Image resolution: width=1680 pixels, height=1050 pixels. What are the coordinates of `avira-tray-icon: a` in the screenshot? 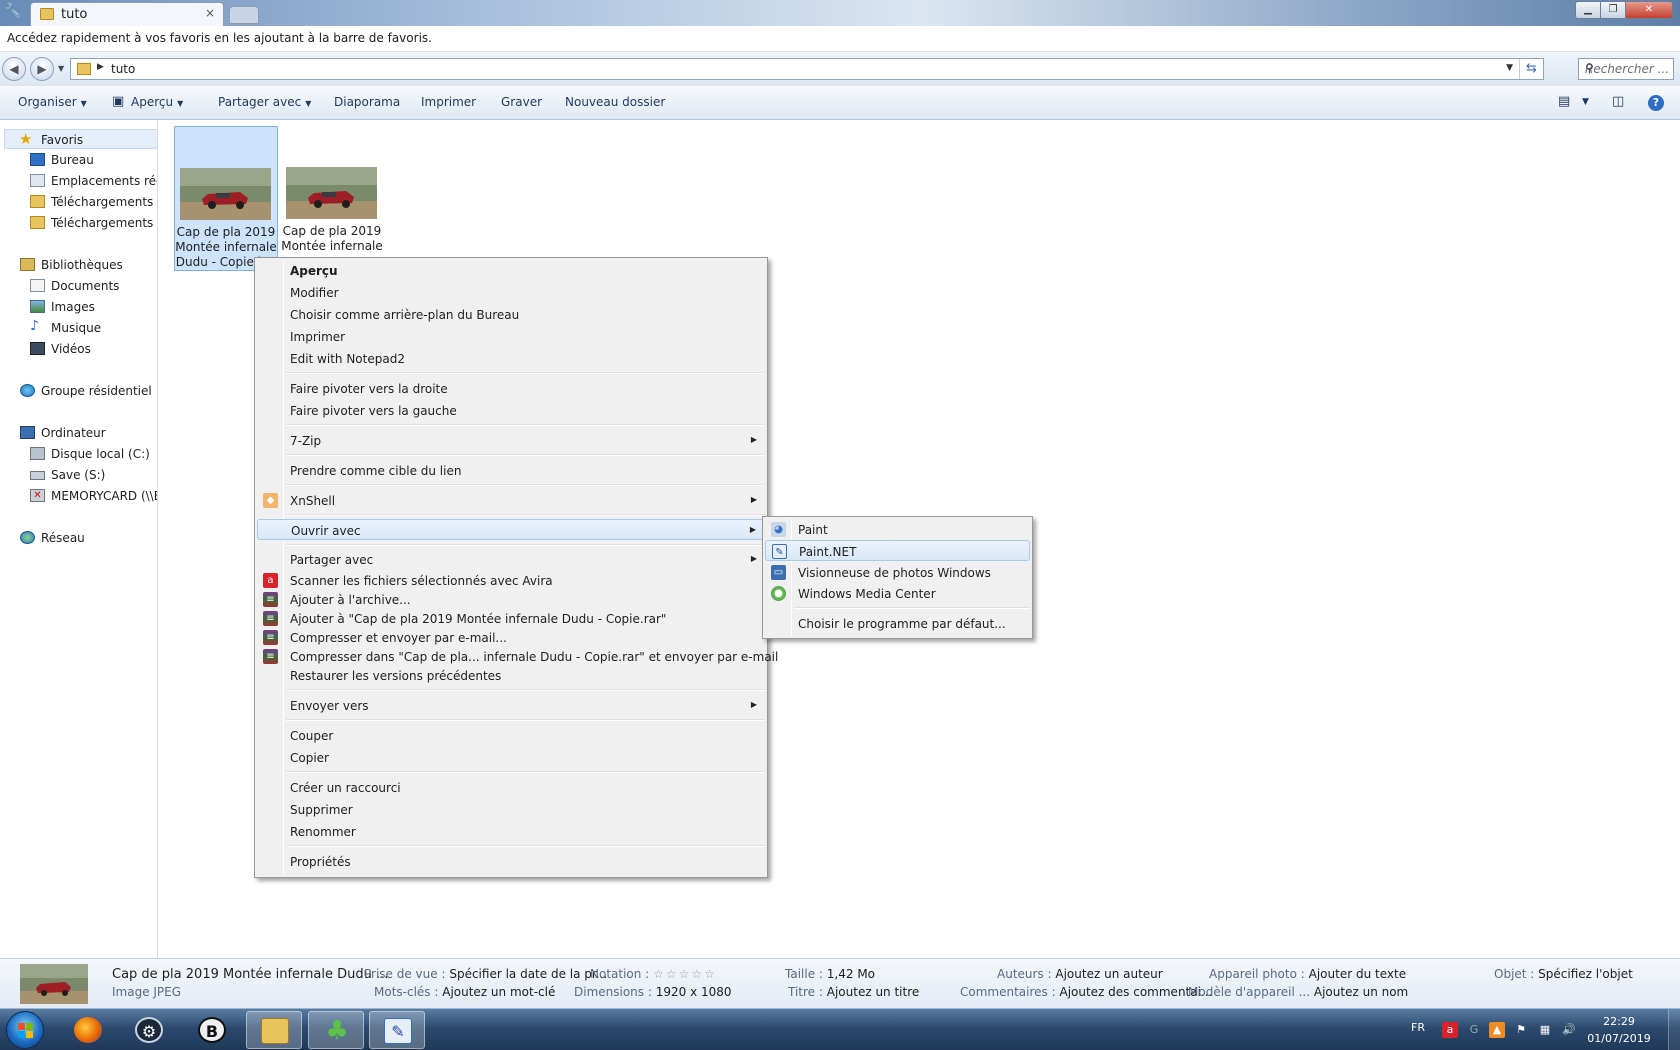 It's located at (1450, 1030).